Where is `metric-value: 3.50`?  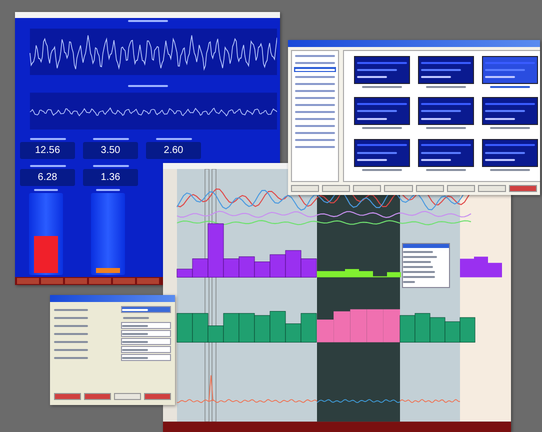
metric-value: 3.50 is located at coordinates (110, 150).